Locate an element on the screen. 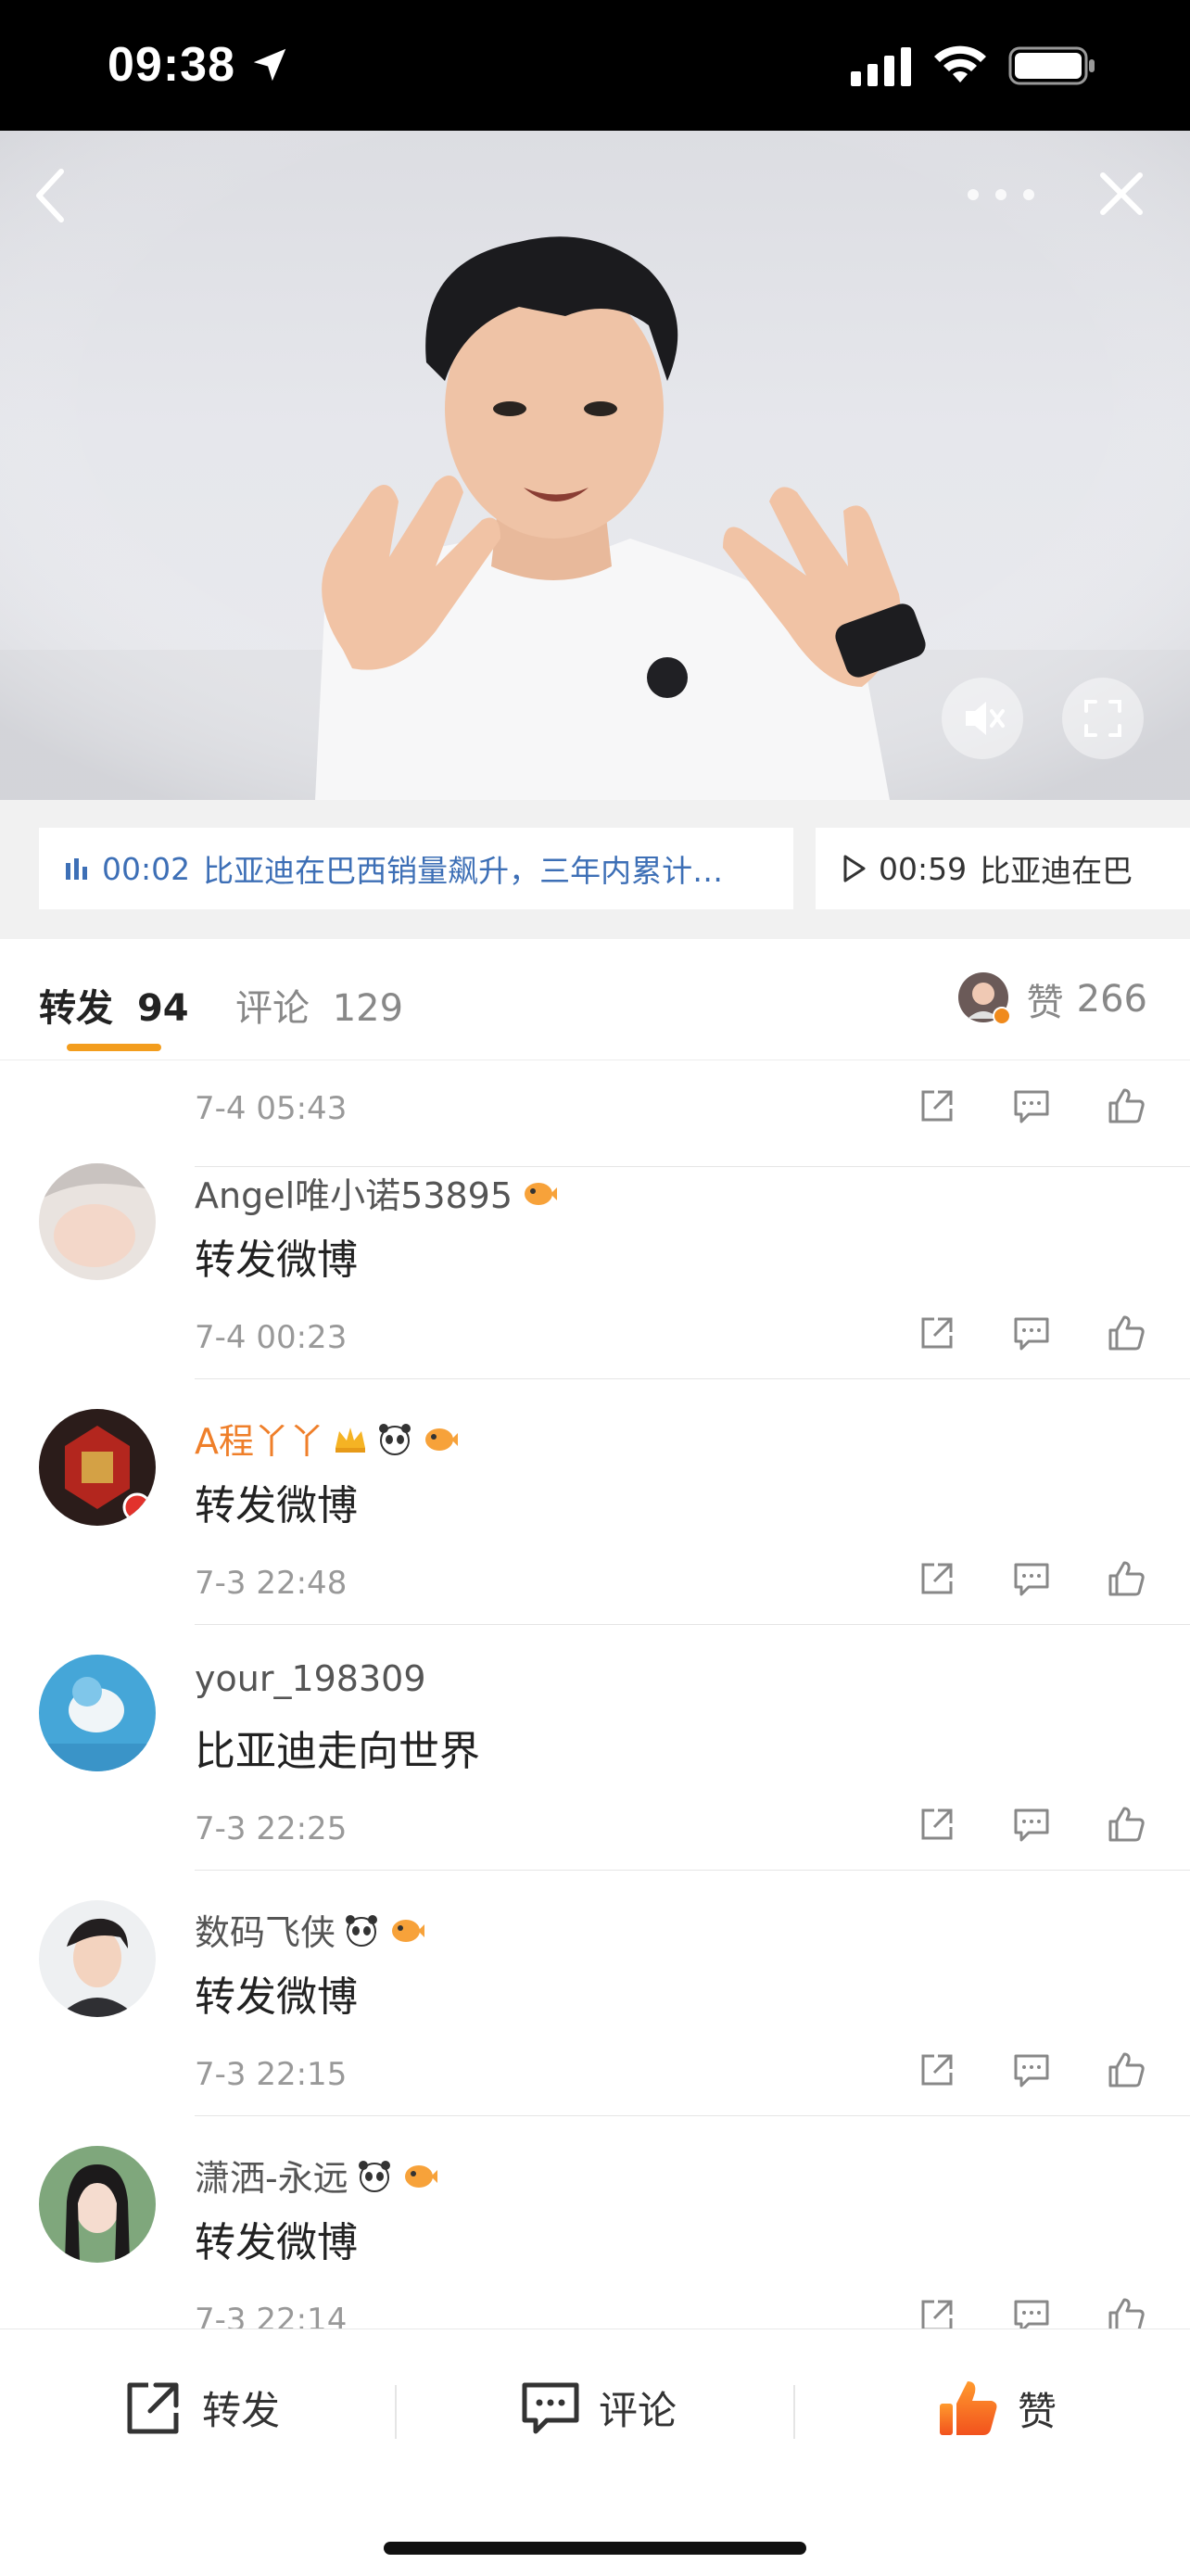  repost-time: 7-3 22:25 is located at coordinates (271, 1828).